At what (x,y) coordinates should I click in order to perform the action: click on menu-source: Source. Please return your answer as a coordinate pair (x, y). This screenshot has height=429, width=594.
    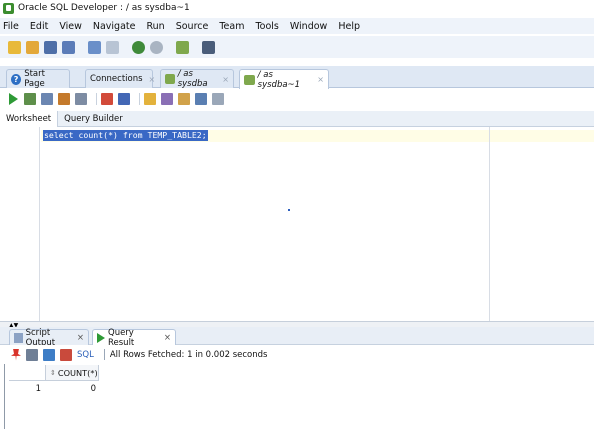
    Looking at the image, I should click on (192, 26).